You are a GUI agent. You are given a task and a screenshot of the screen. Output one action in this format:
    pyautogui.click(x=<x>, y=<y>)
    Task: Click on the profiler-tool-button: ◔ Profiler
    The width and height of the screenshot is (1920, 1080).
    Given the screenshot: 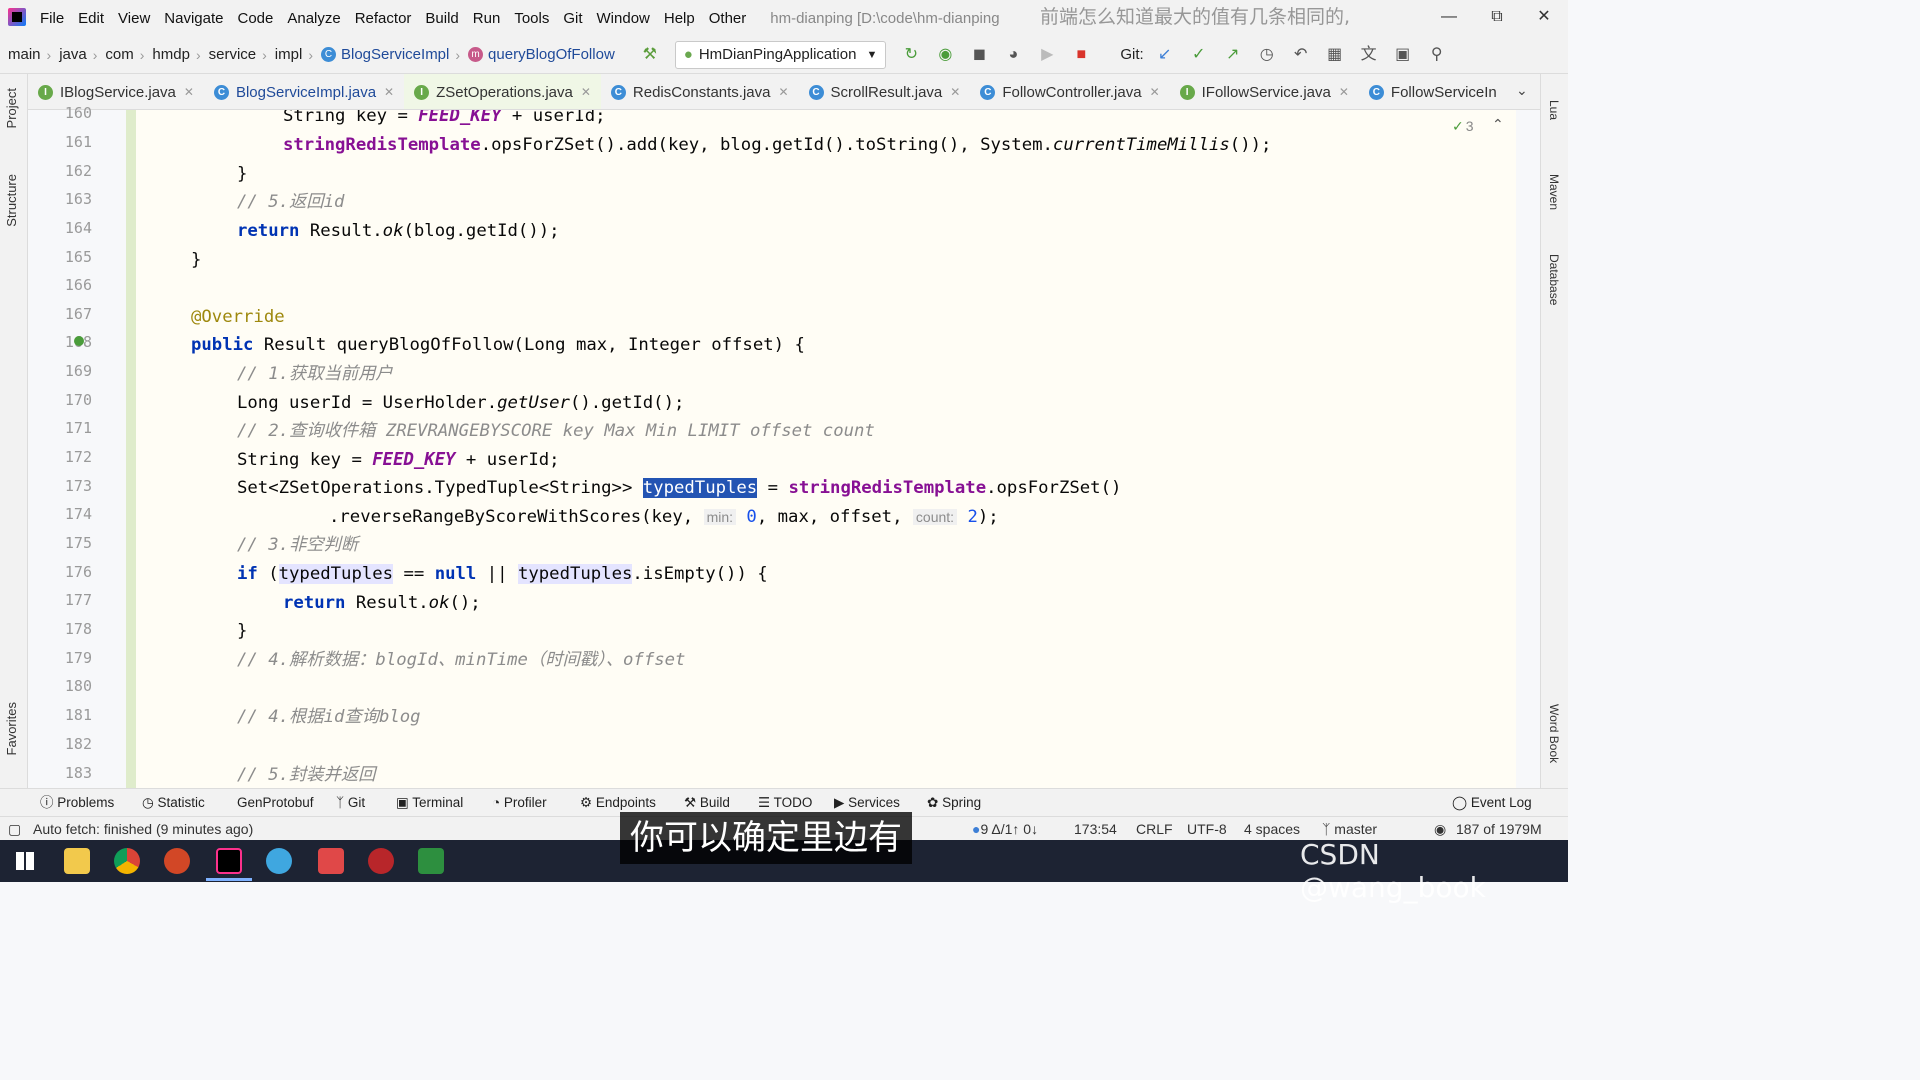 What is the action you would take?
    pyautogui.click(x=519, y=803)
    